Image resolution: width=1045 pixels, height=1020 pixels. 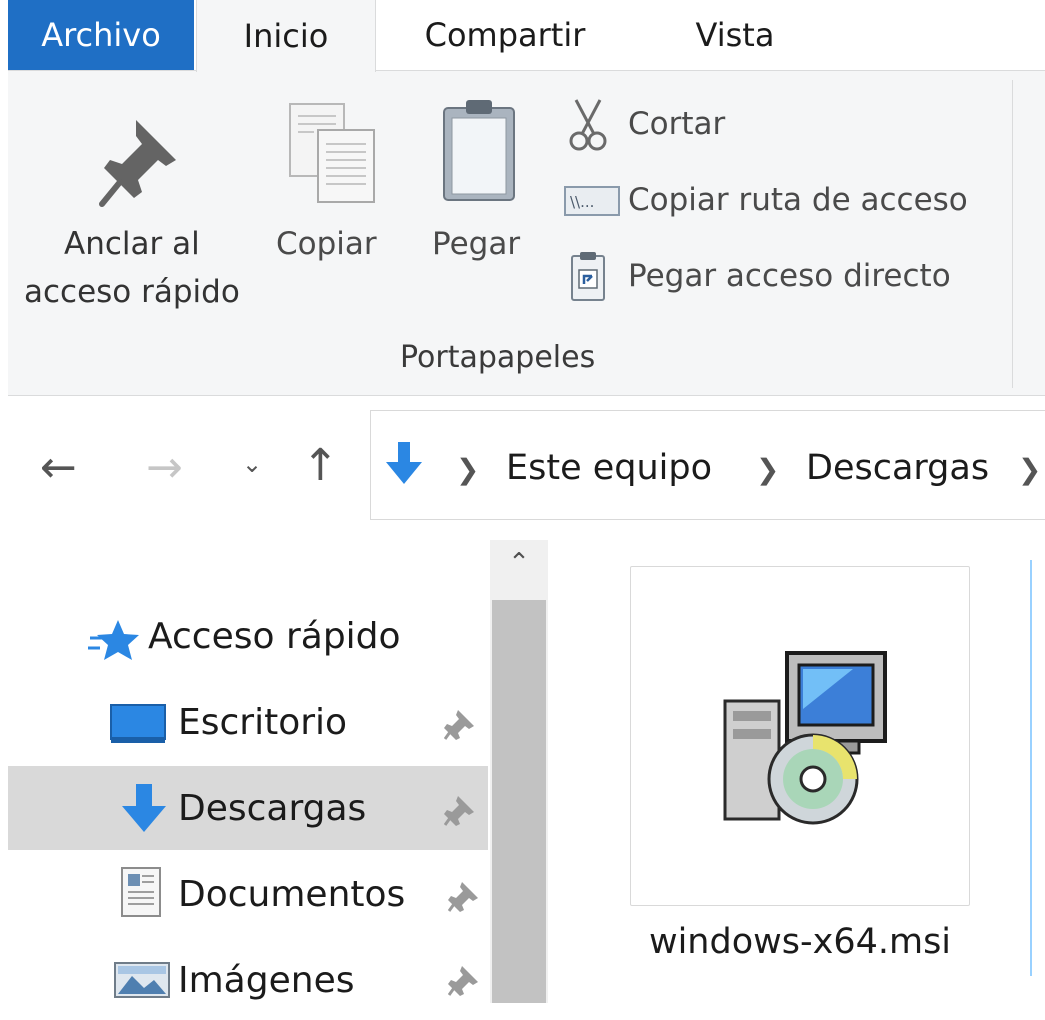 What do you see at coordinates (805, 738) in the screenshot?
I see `msi-installer-icon` at bounding box center [805, 738].